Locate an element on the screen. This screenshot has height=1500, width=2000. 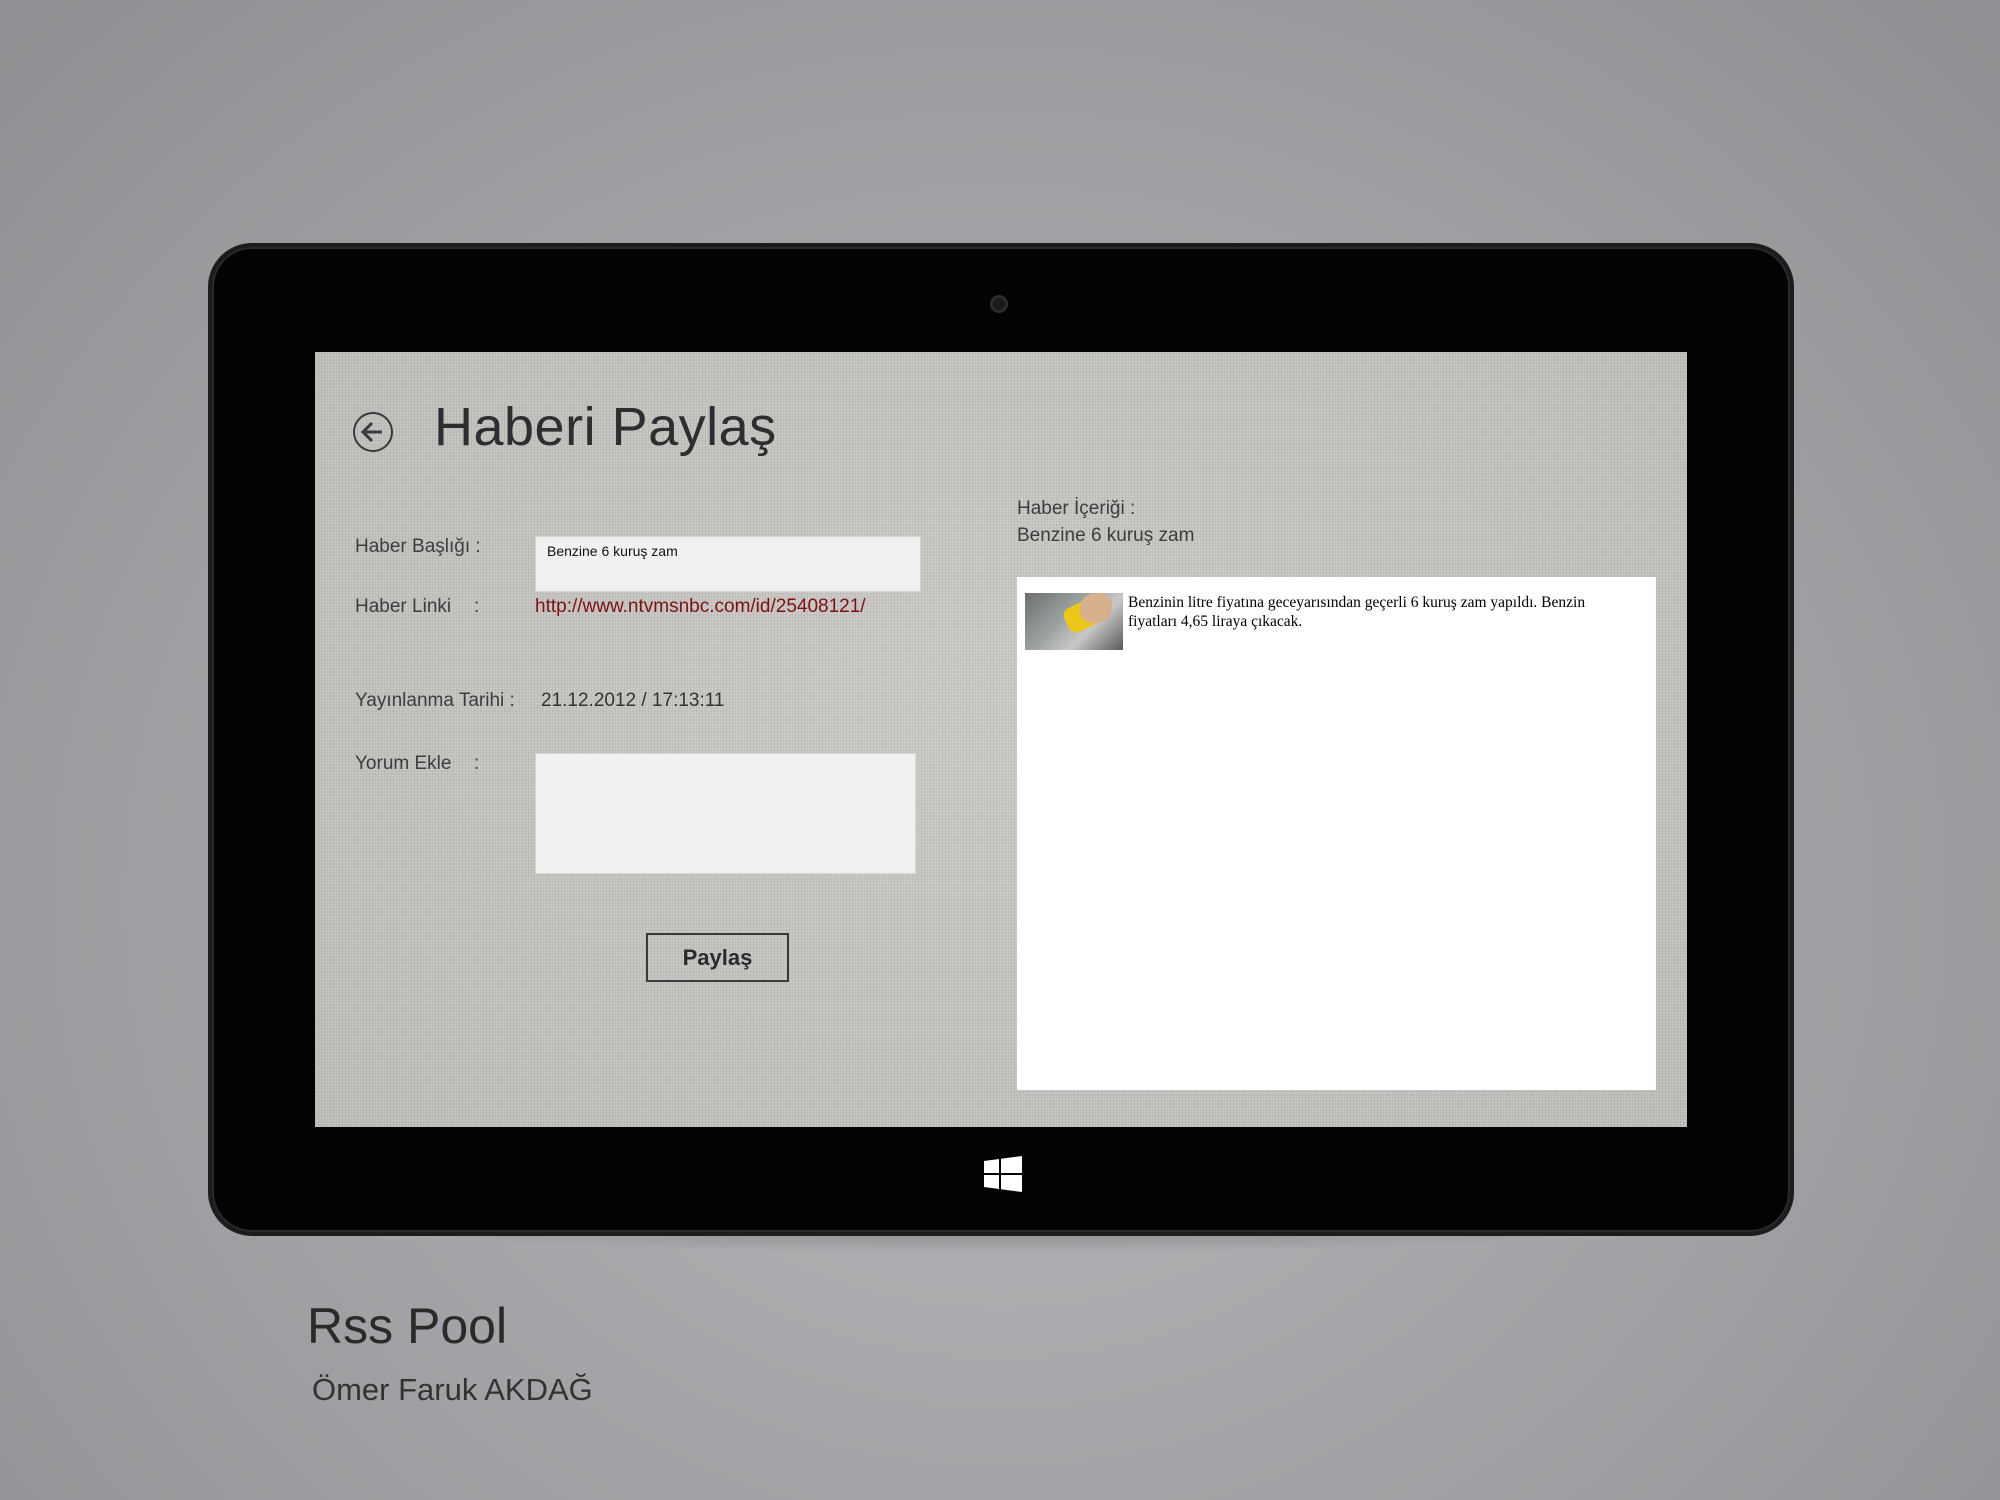
share-button: Paylaş is located at coordinates (717, 957).